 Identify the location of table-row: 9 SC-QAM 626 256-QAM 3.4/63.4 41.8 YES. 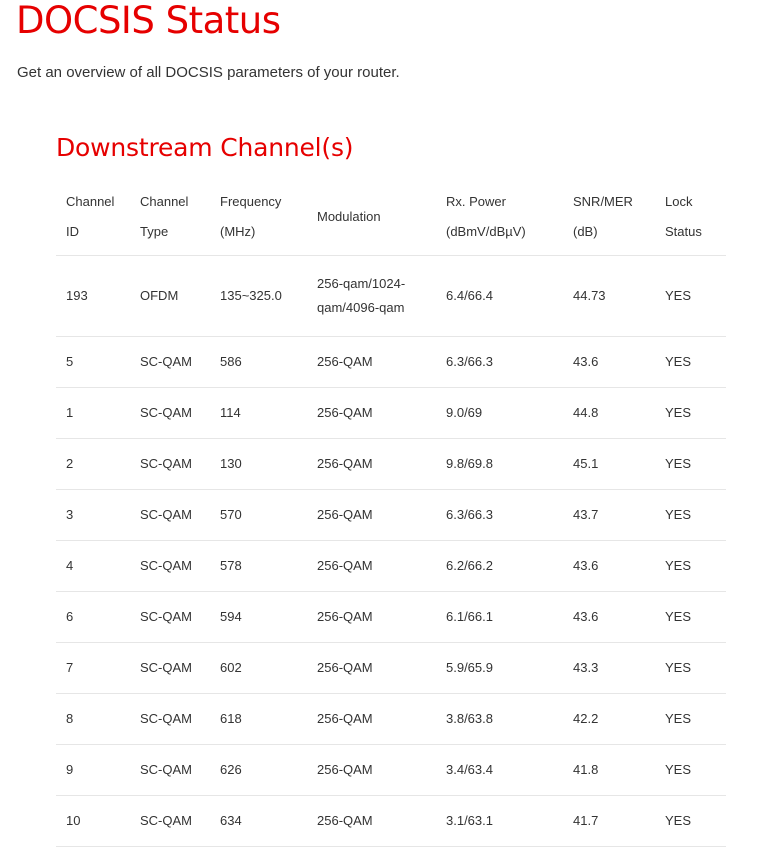
(391, 770).